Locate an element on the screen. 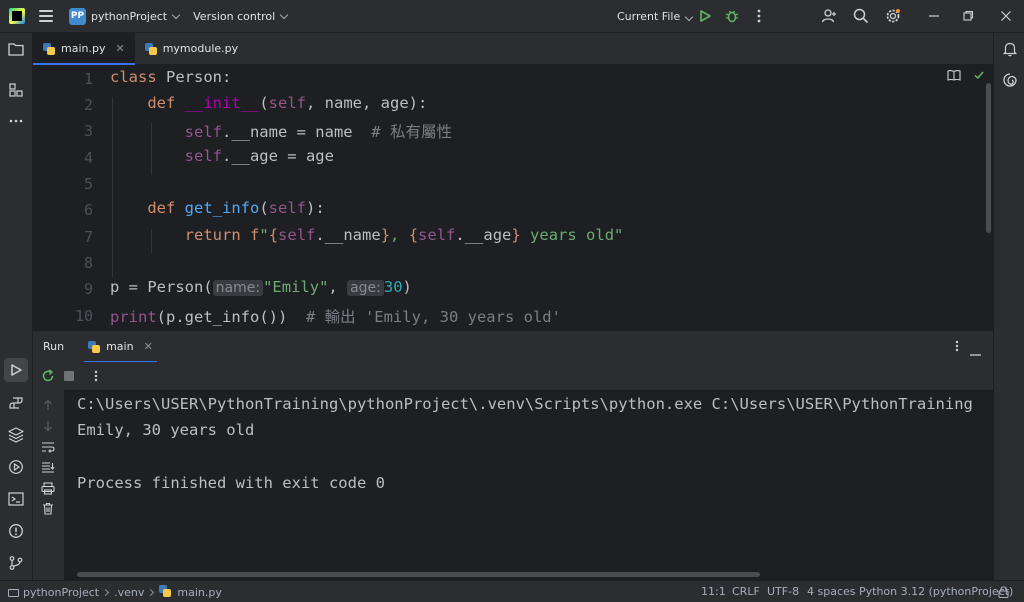  arrow-up-icon is located at coordinates (48, 405).